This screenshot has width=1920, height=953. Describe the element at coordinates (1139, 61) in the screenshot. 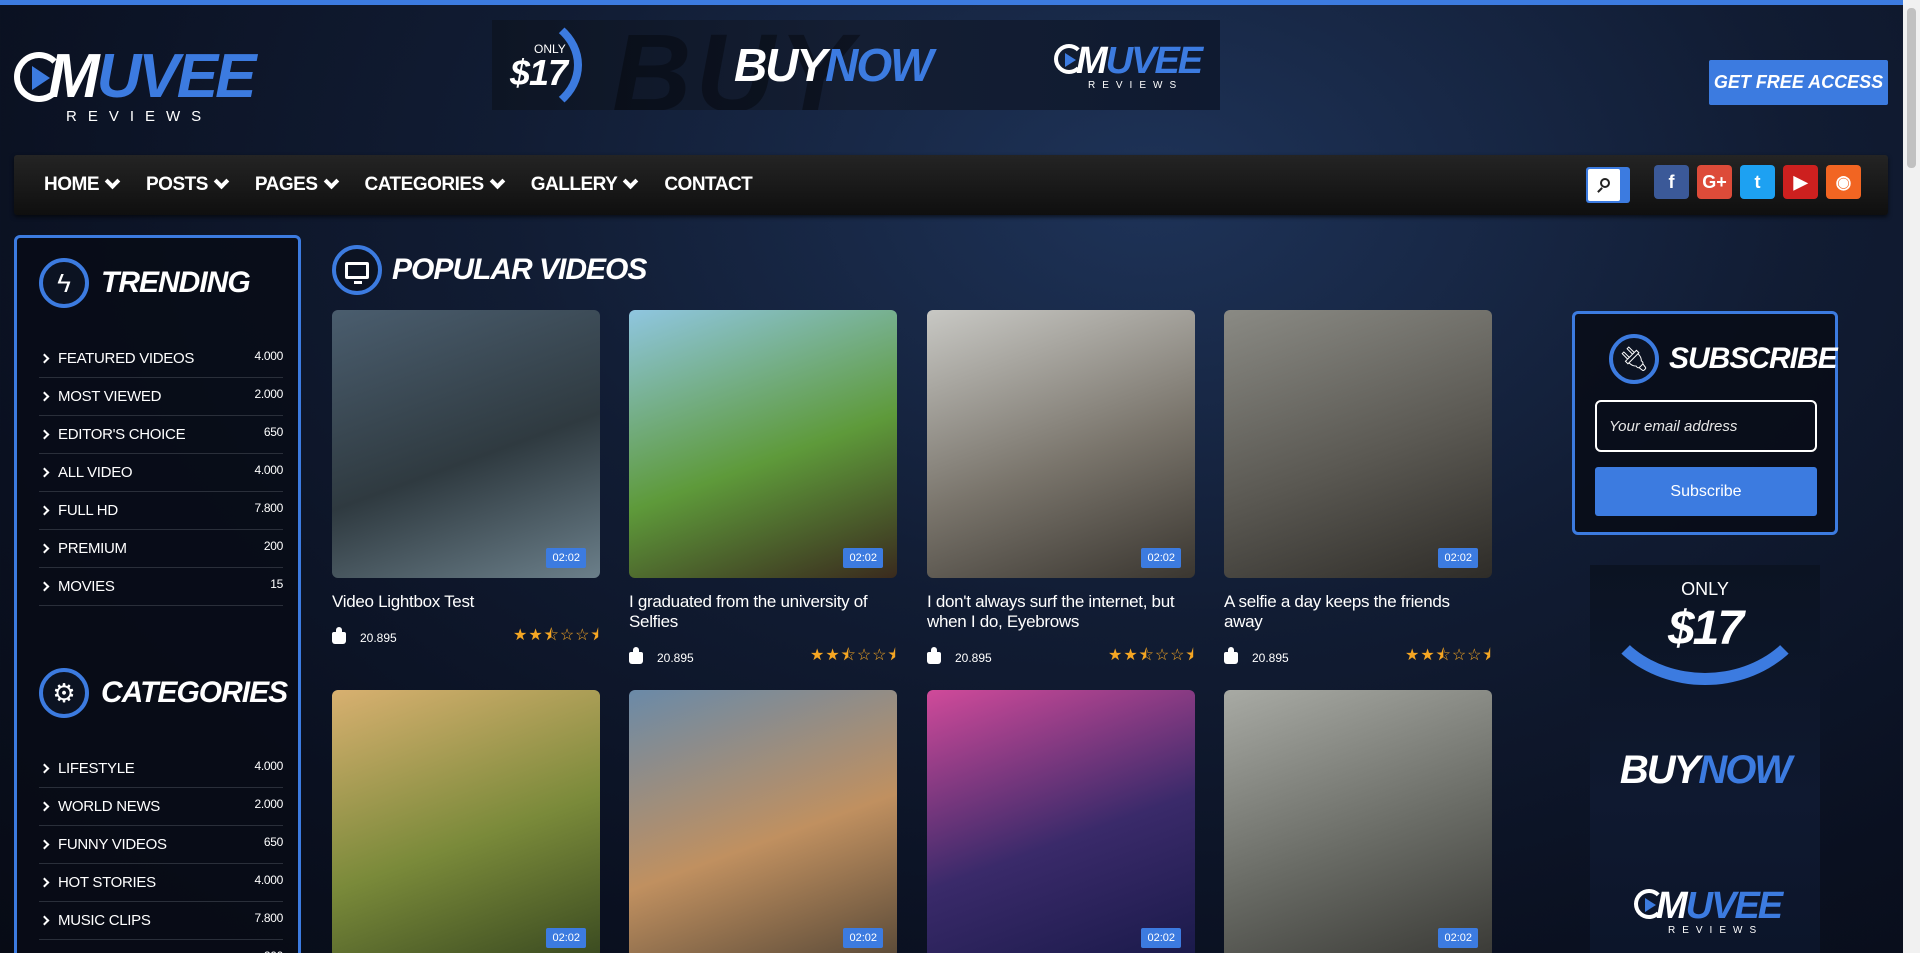

I see `banner-logo-wordmark: MUVEE` at that location.